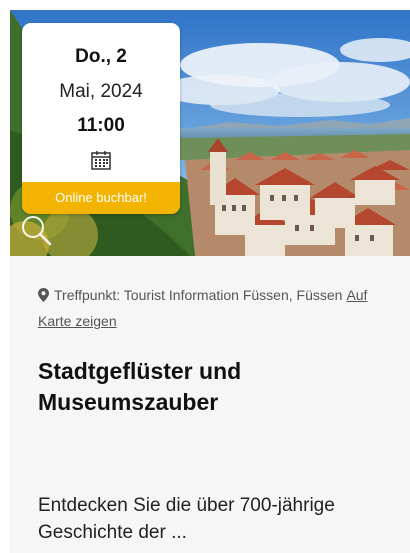 This screenshot has height=553, width=410. Describe the element at coordinates (101, 91) in the screenshot. I see `event-month-year: Mai, 2024` at that location.